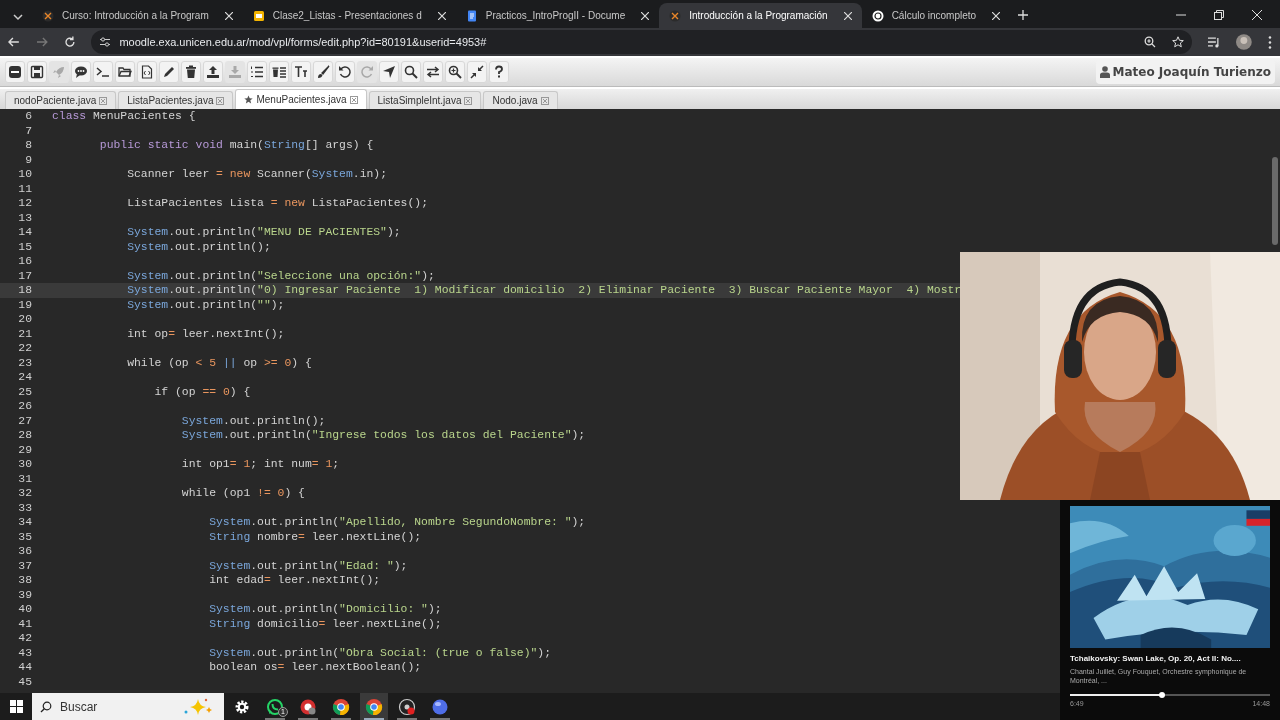  I want to click on rocket-icon, so click(59, 72).